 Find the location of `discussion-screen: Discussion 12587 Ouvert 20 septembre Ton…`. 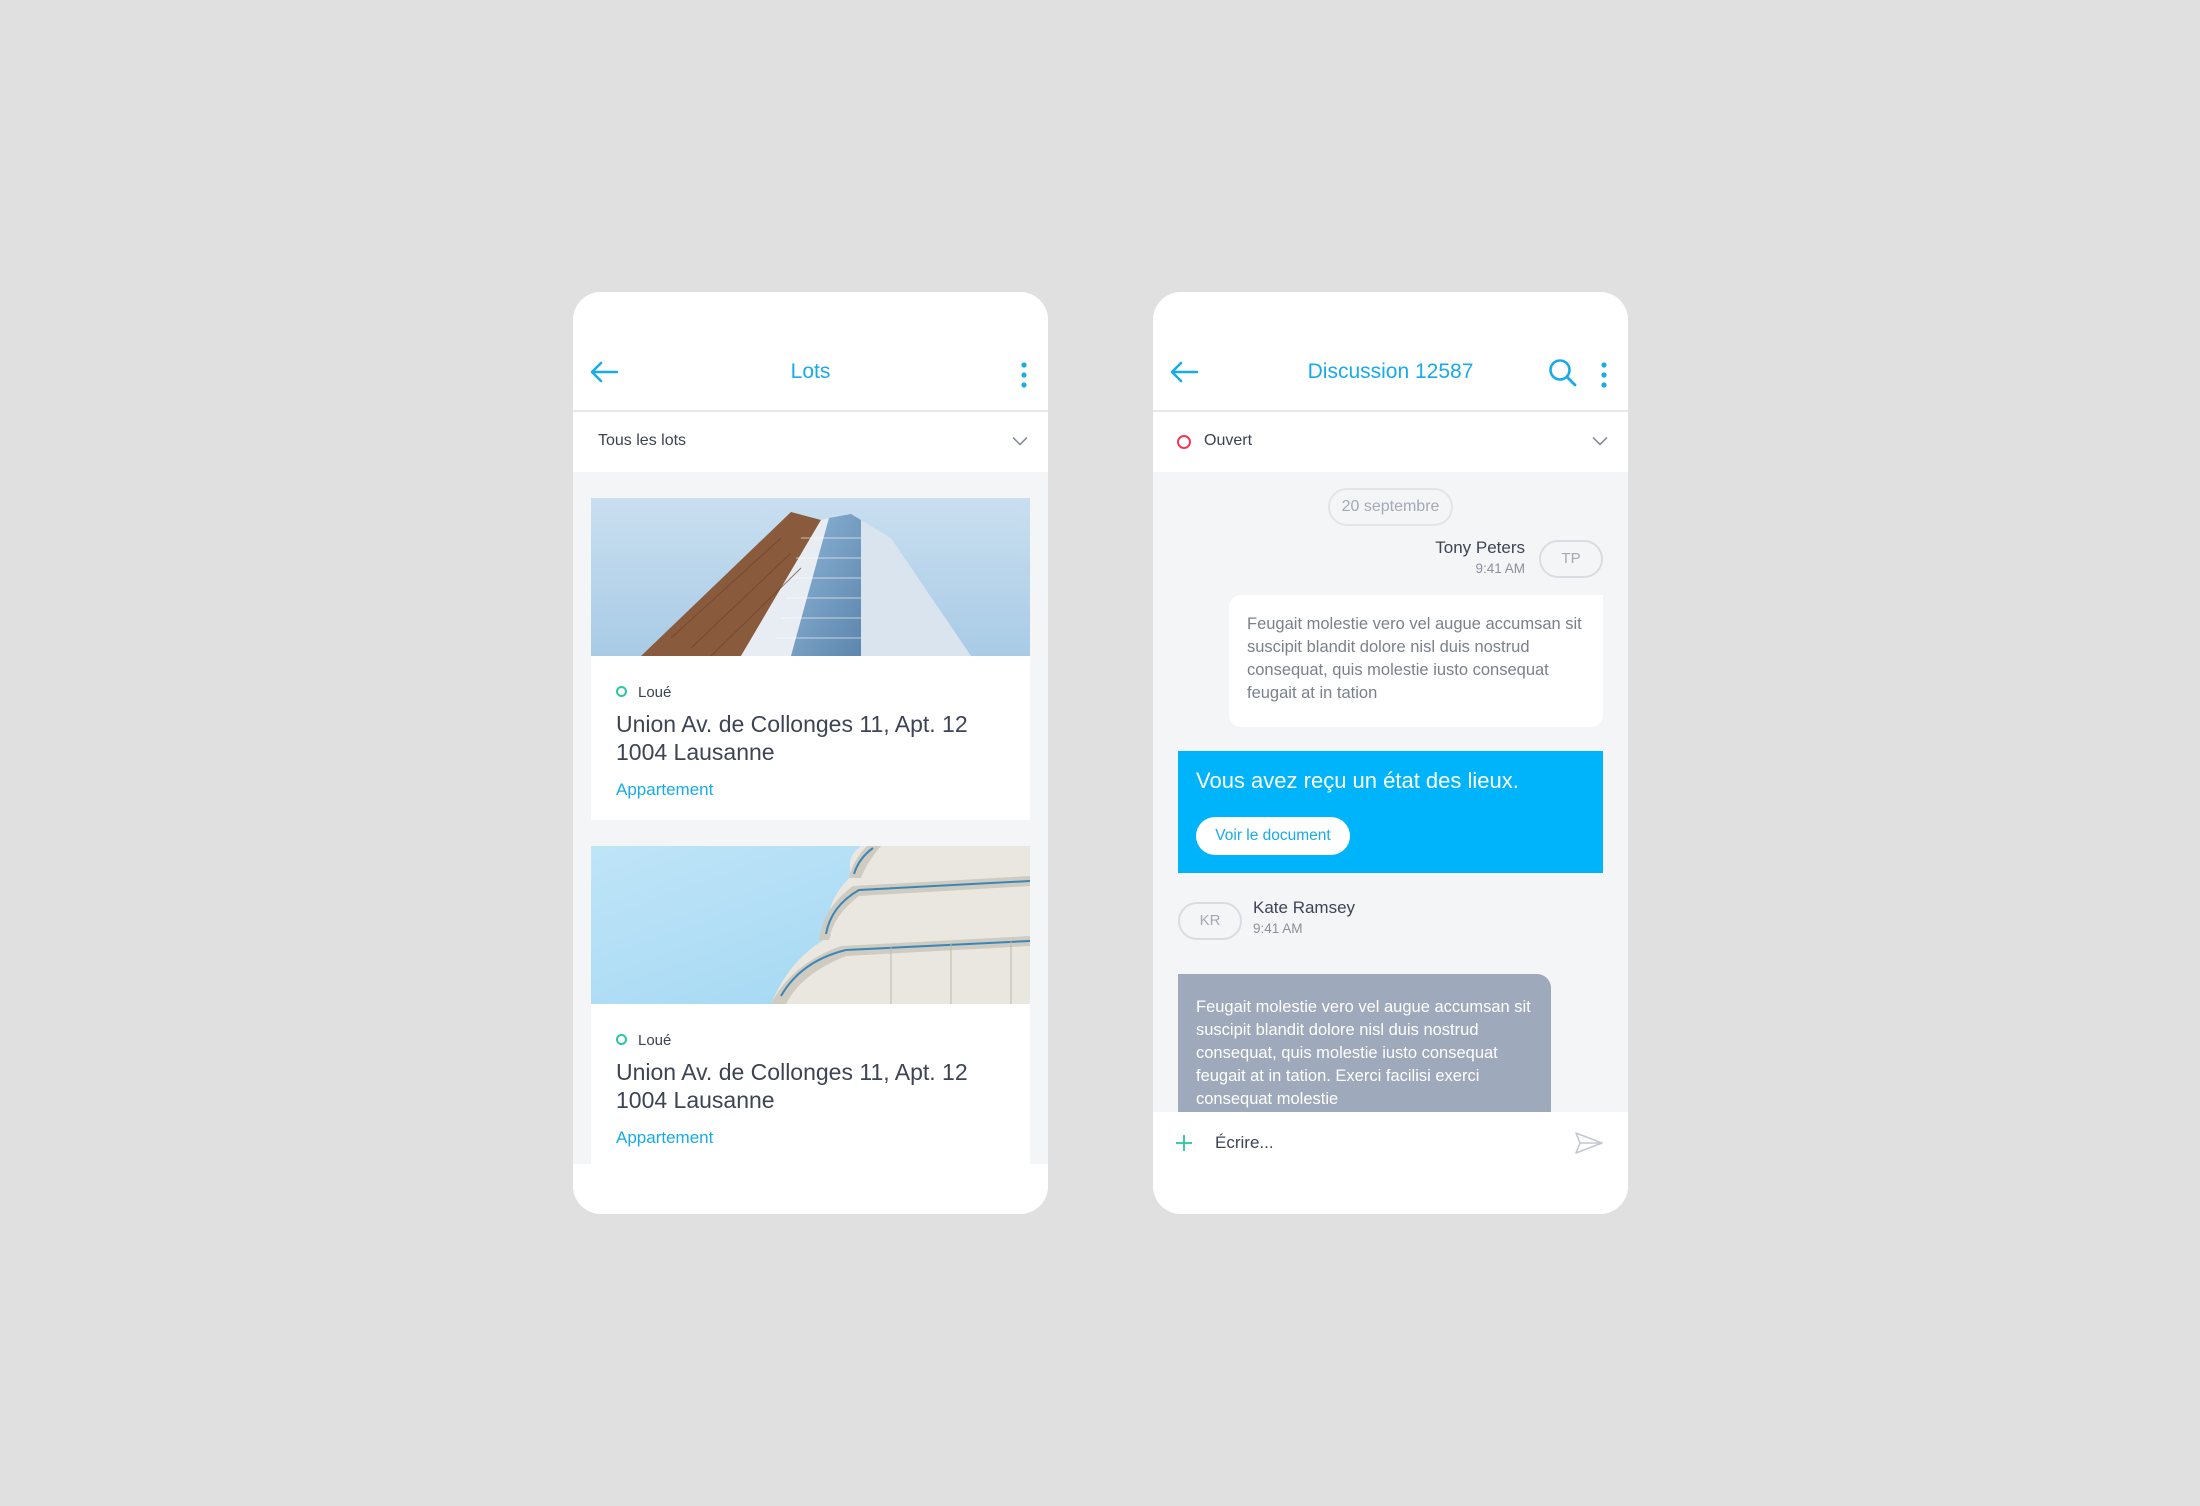

discussion-screen: Discussion 12587 Ouvert 20 septembre Ton… is located at coordinates (1390, 753).